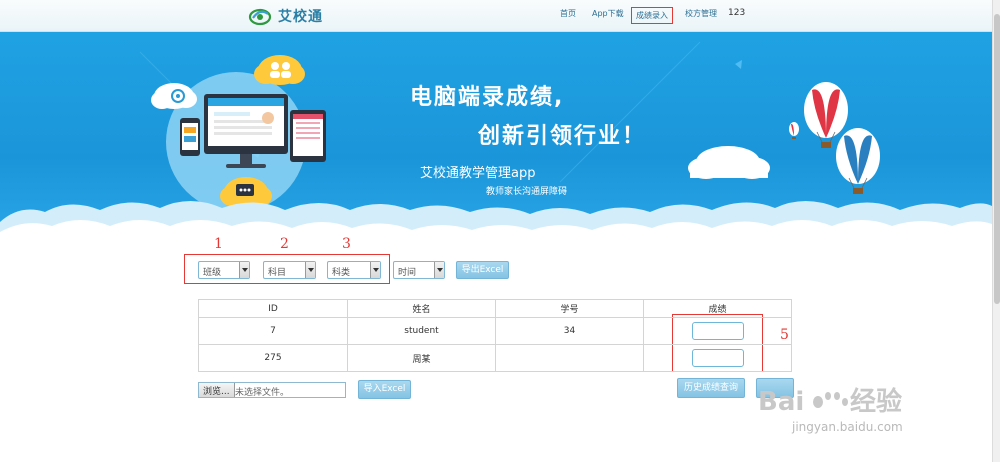 This screenshot has height=462, width=1000. Describe the element at coordinates (419, 270) in the screenshot. I see `time-select: 时间` at that location.